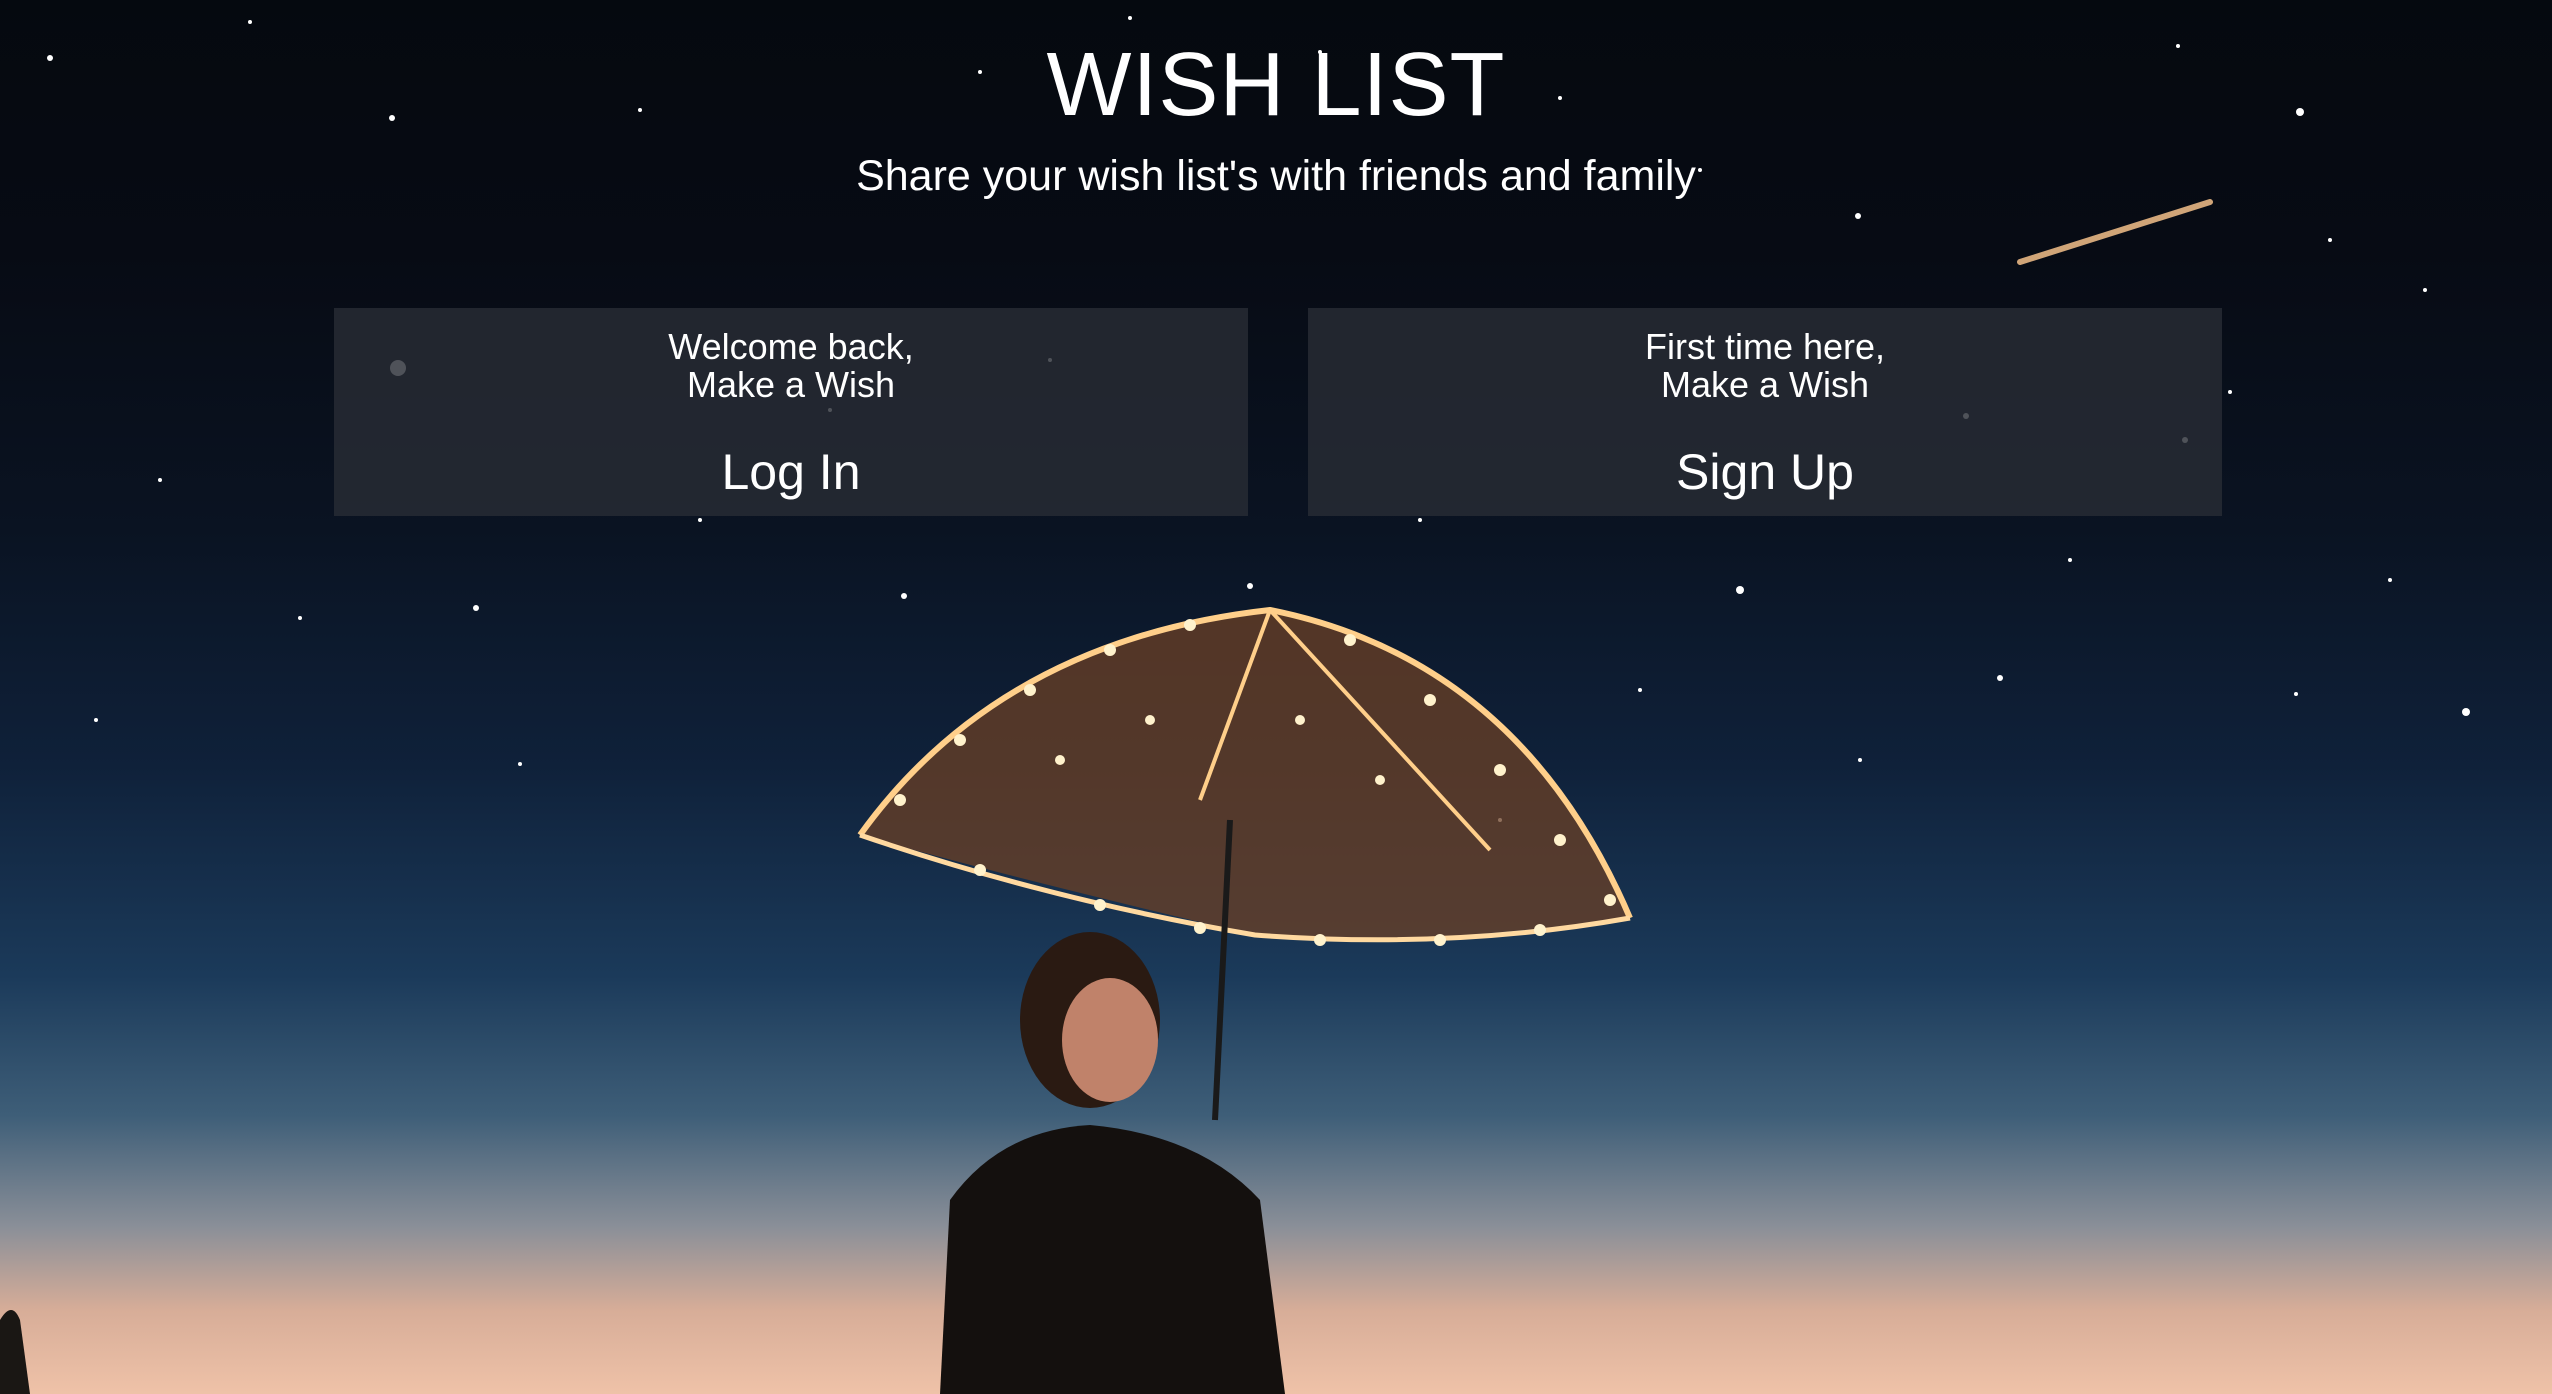  I want to click on login-card: Welcome back, Make a Wish Log In, so click(791, 412).